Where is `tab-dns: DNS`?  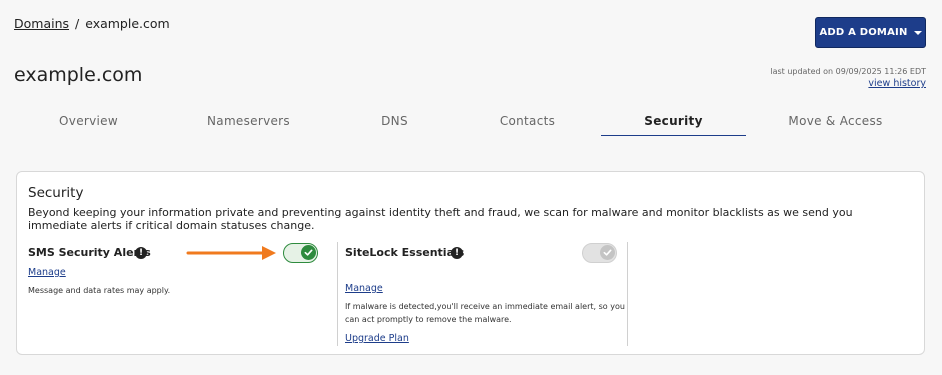 tab-dns: DNS is located at coordinates (394, 122).